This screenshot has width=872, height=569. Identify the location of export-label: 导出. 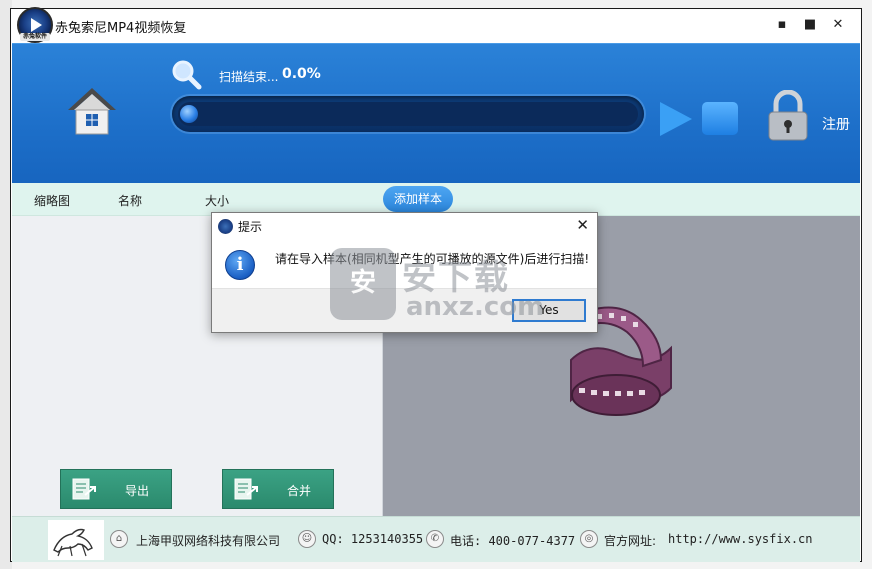
(137, 491).